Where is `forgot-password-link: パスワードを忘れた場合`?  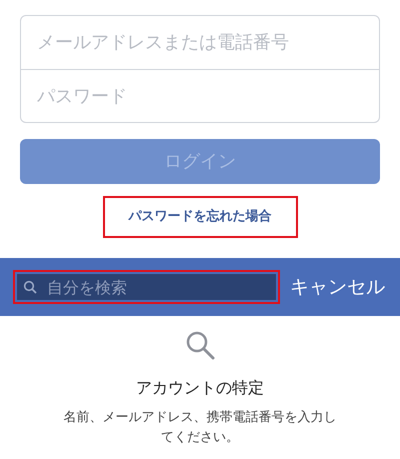 forgot-password-link: パスワードを忘れた場合 is located at coordinates (200, 217).